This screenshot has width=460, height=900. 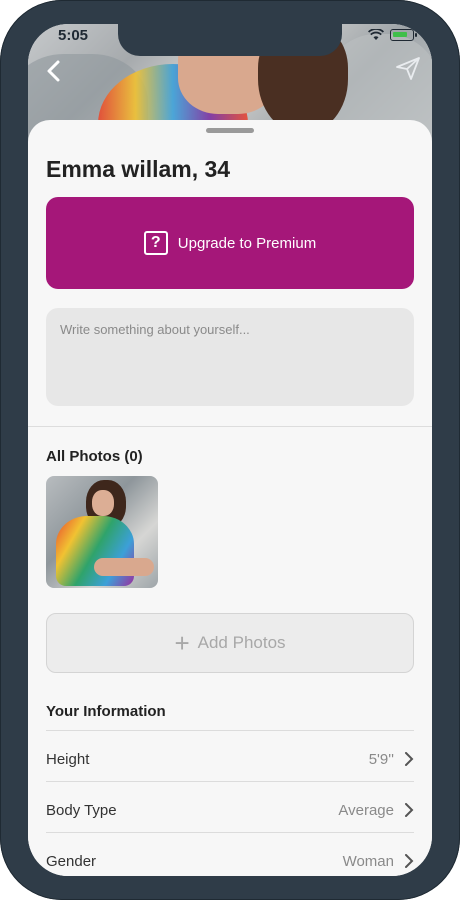 I want to click on profile-name: Emma willam, 34, so click(x=138, y=169).